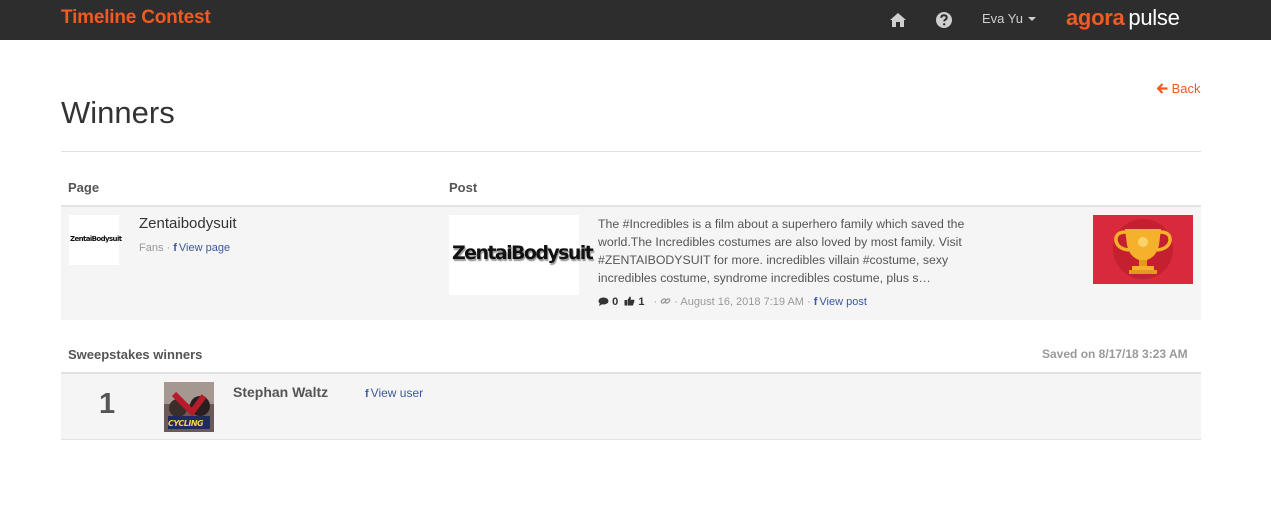 Image resolution: width=1271 pixels, height=516 pixels. What do you see at coordinates (463, 187) in the screenshot?
I see `column-header-post: Post` at bounding box center [463, 187].